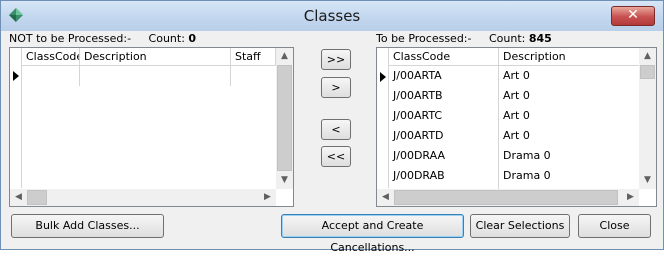 This screenshot has height=259, width=664. I want to click on right-count-value: 845, so click(540, 38).